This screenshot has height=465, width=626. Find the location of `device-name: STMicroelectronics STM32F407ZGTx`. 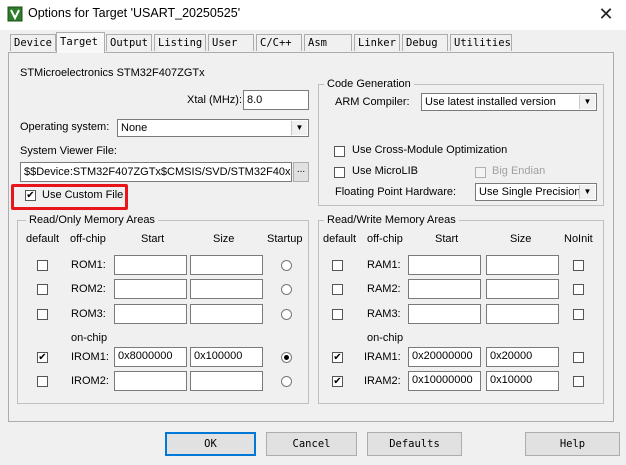

device-name: STMicroelectronics STM32F407ZGTx is located at coordinates (112, 73).